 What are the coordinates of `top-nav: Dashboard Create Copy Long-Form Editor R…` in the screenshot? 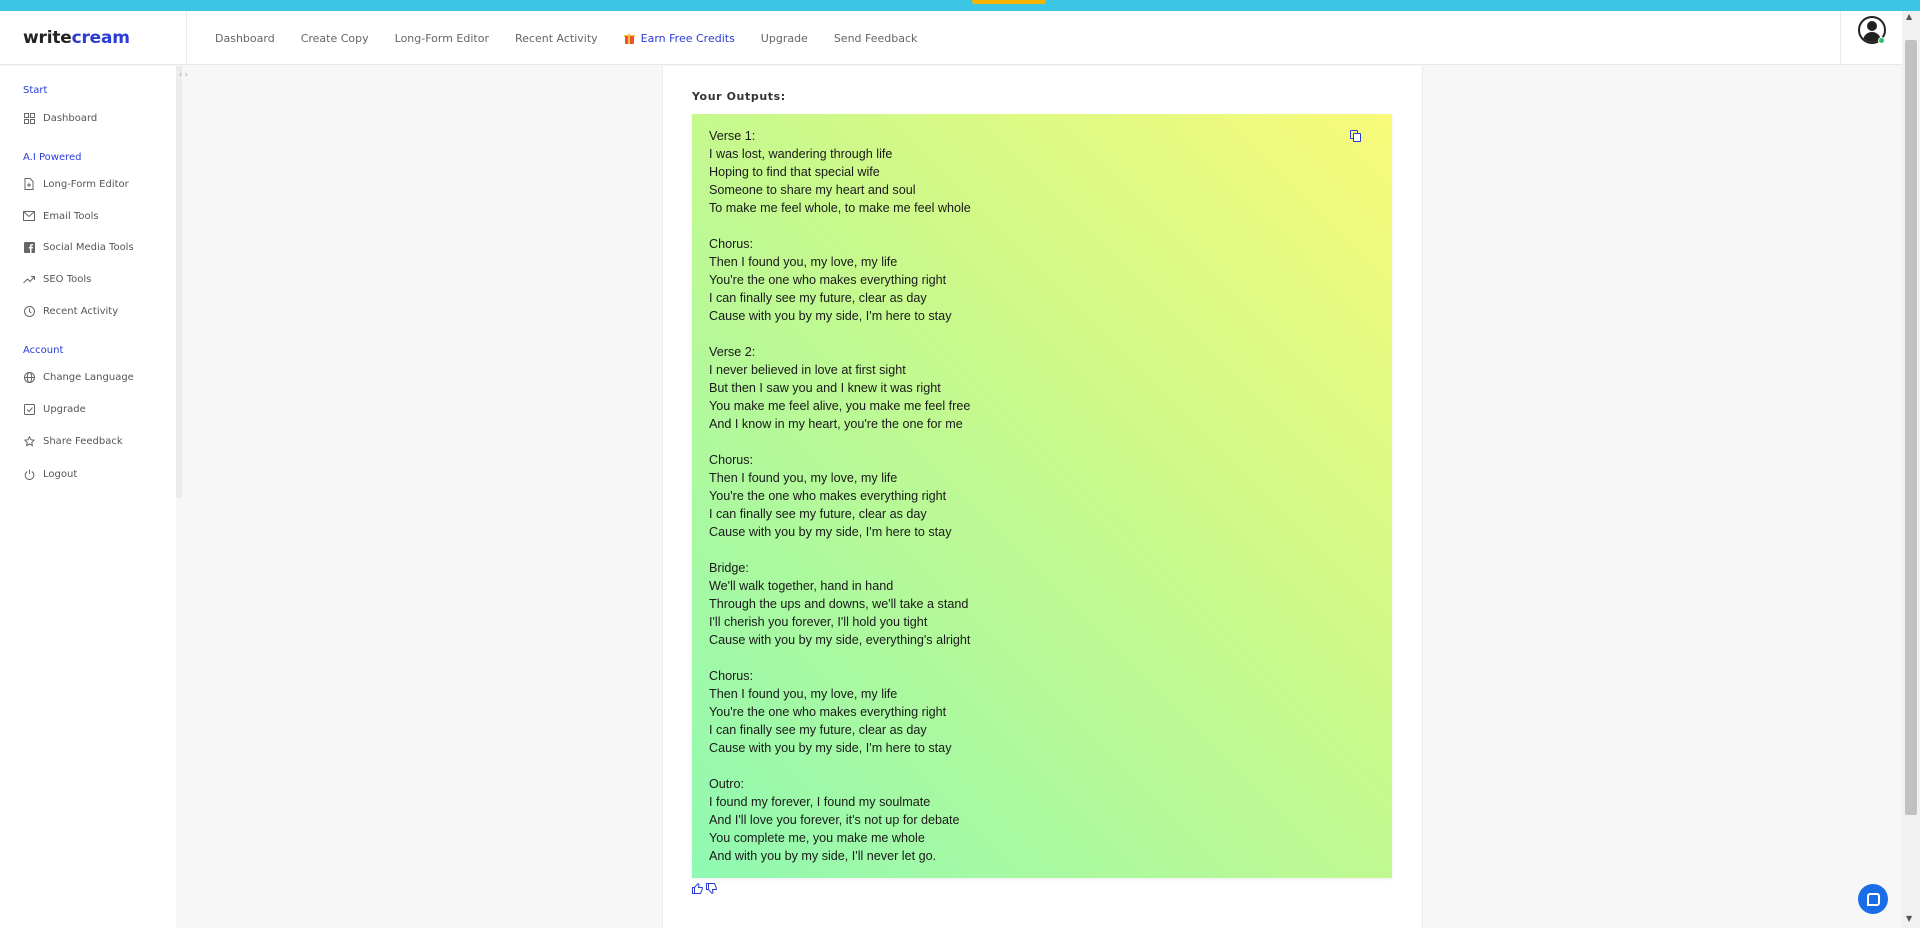 It's located at (566, 38).